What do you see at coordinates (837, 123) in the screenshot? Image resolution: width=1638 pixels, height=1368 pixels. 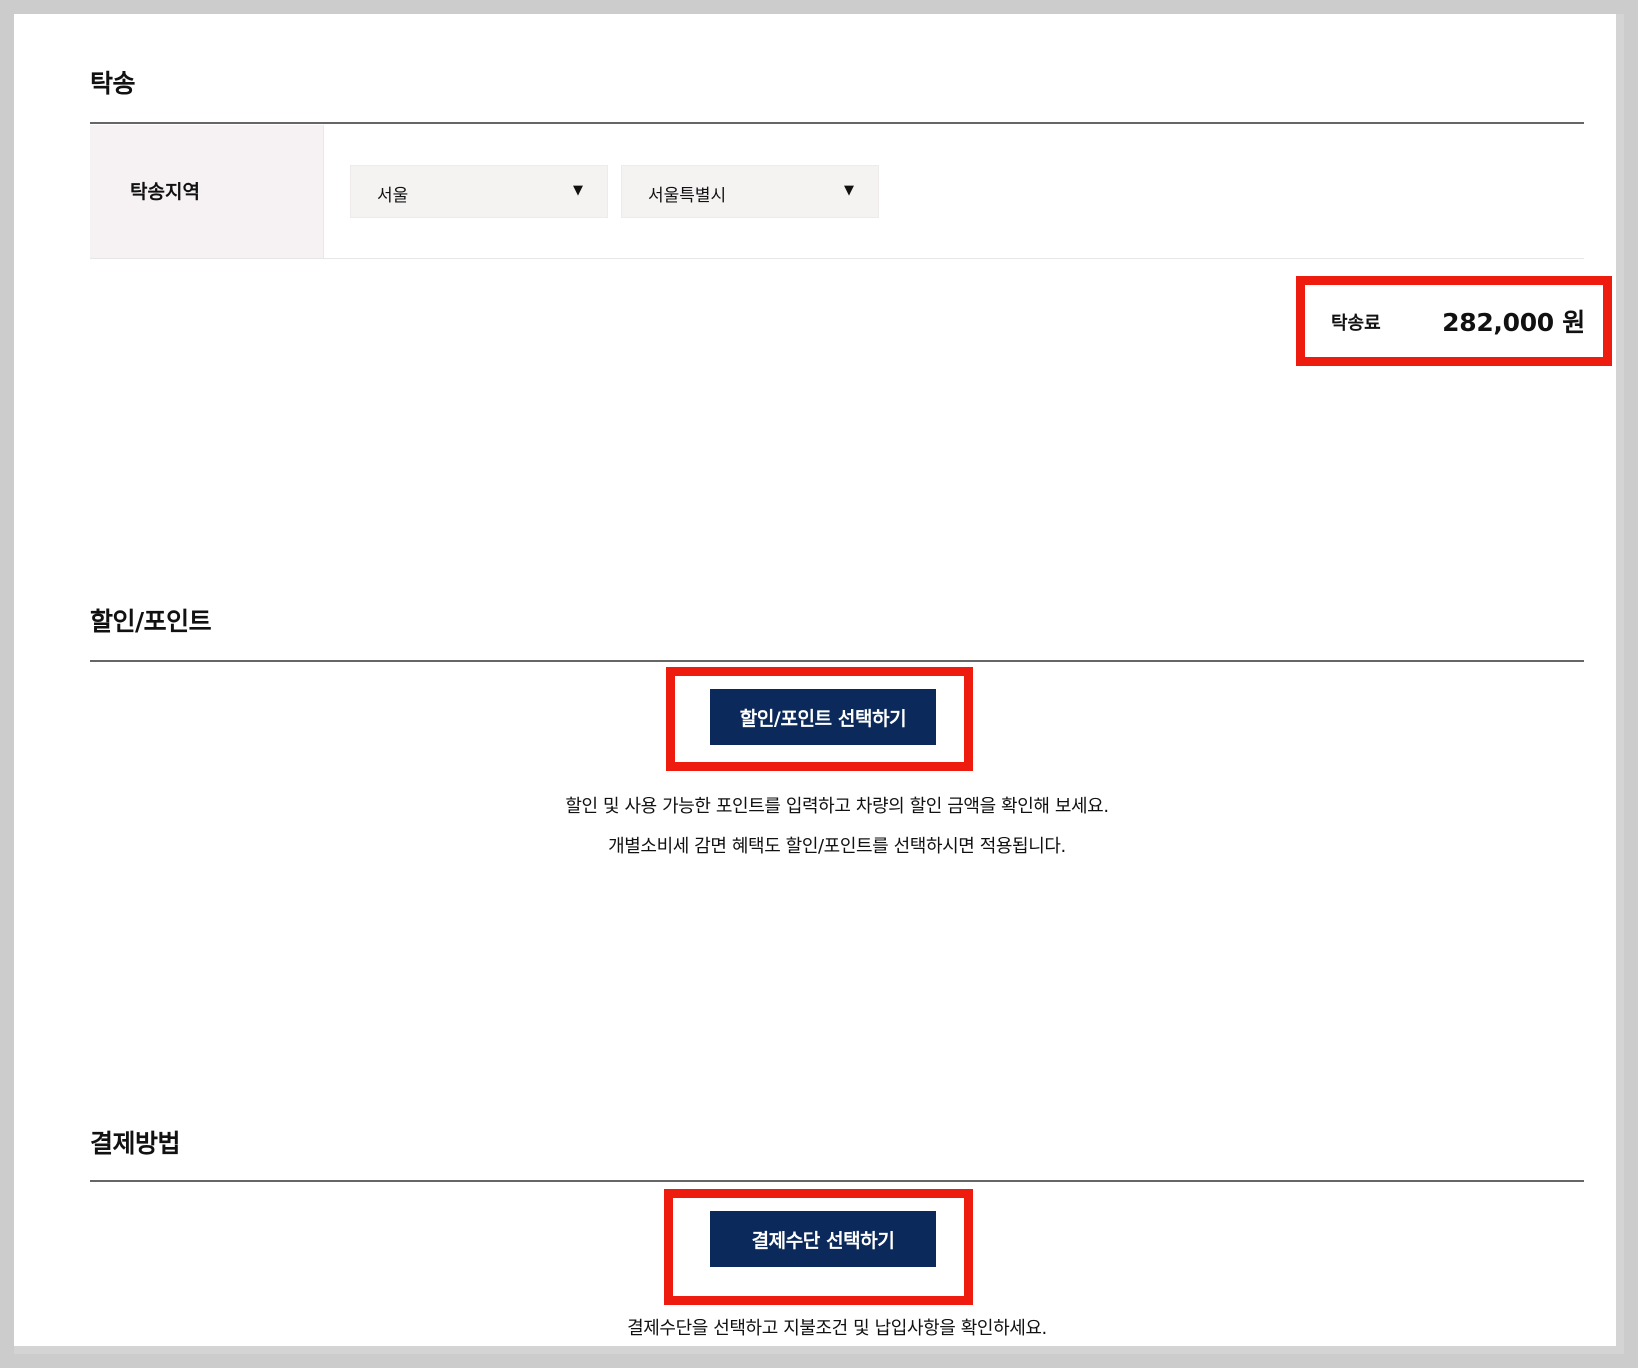 I see `delivery-divider` at bounding box center [837, 123].